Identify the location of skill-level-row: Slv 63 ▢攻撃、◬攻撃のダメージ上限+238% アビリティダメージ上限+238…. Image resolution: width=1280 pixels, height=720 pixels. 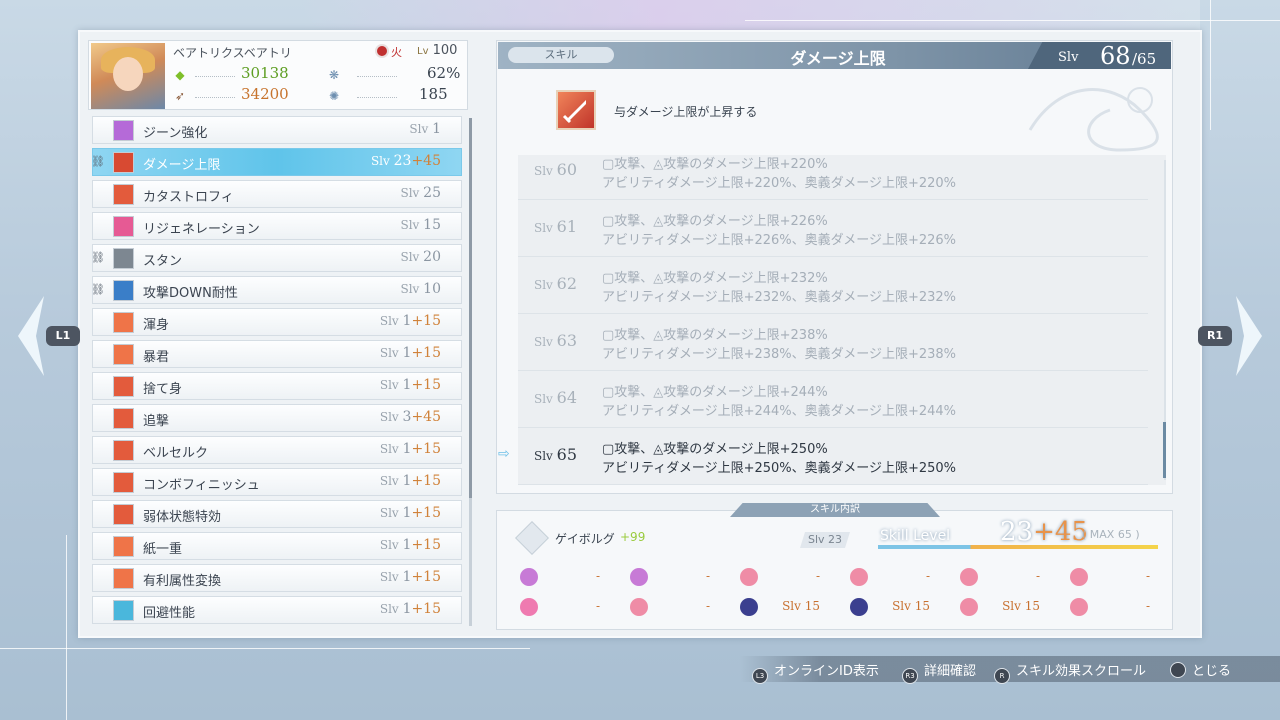
(833, 342).